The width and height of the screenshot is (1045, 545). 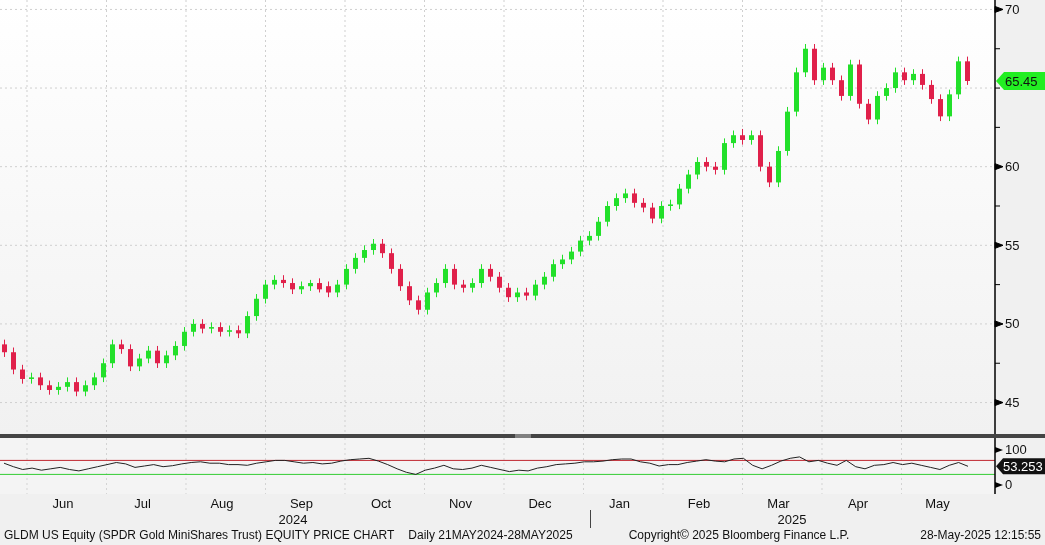 What do you see at coordinates (619, 503) in the screenshot?
I see `month-label: Jan` at bounding box center [619, 503].